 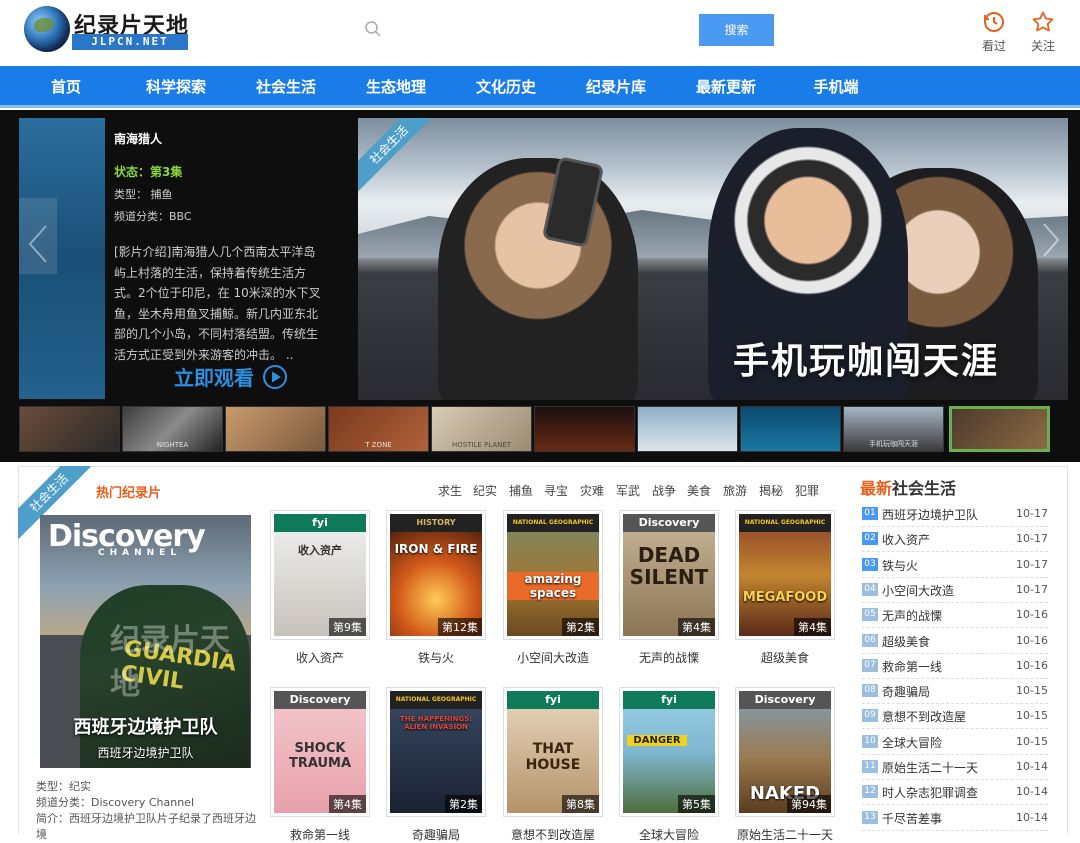 I want to click on show-card: fyi THAT HOUSE 第8集, so click(x=553, y=752).